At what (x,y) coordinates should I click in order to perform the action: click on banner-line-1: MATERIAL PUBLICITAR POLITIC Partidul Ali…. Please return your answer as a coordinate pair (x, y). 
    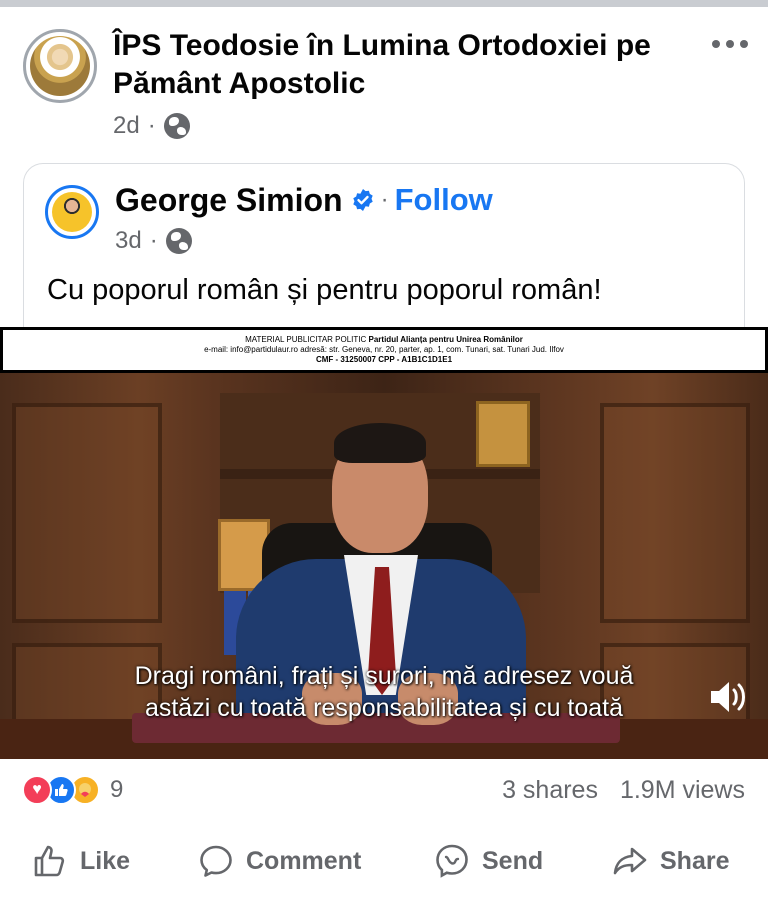
    Looking at the image, I should click on (384, 339).